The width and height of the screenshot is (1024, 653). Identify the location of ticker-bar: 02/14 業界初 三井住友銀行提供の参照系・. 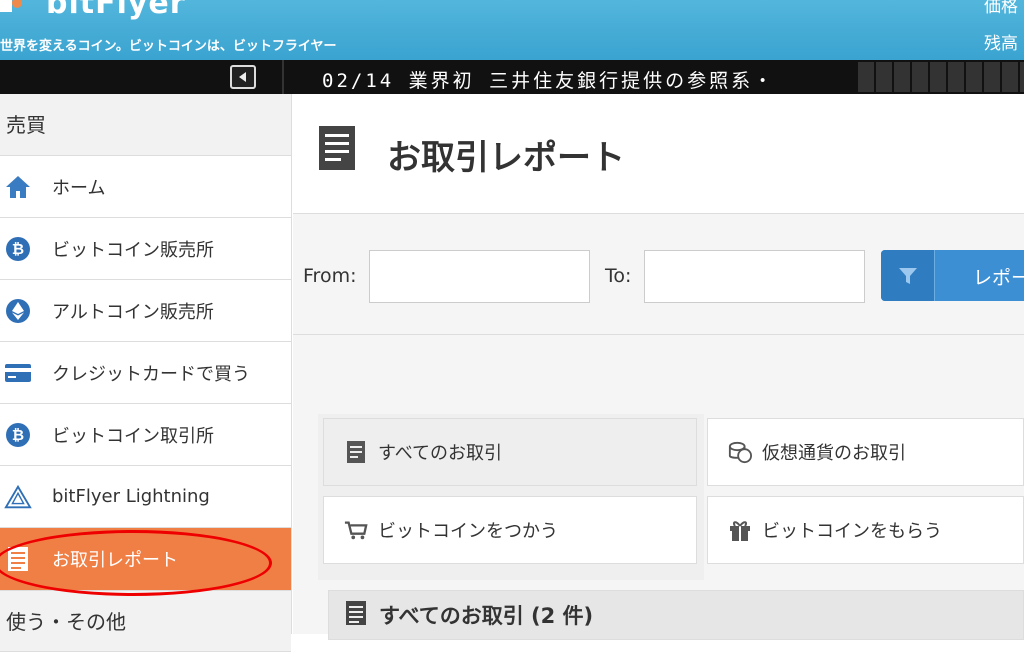
(512, 77).